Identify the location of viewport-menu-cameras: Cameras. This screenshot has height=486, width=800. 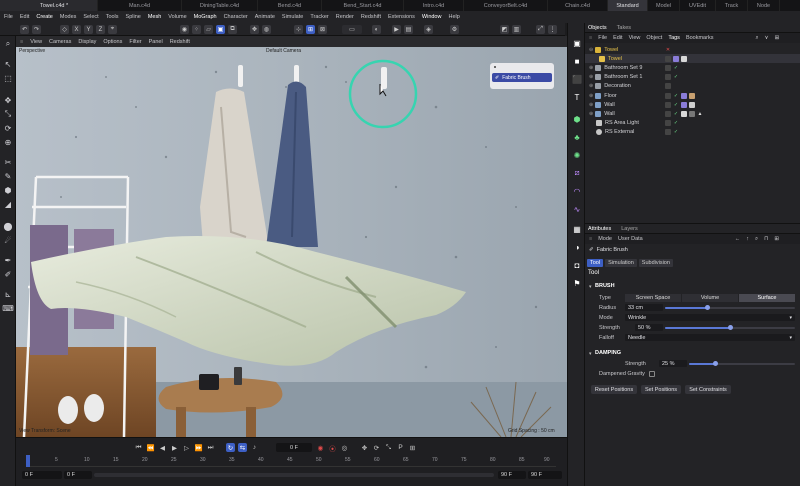
(60, 42).